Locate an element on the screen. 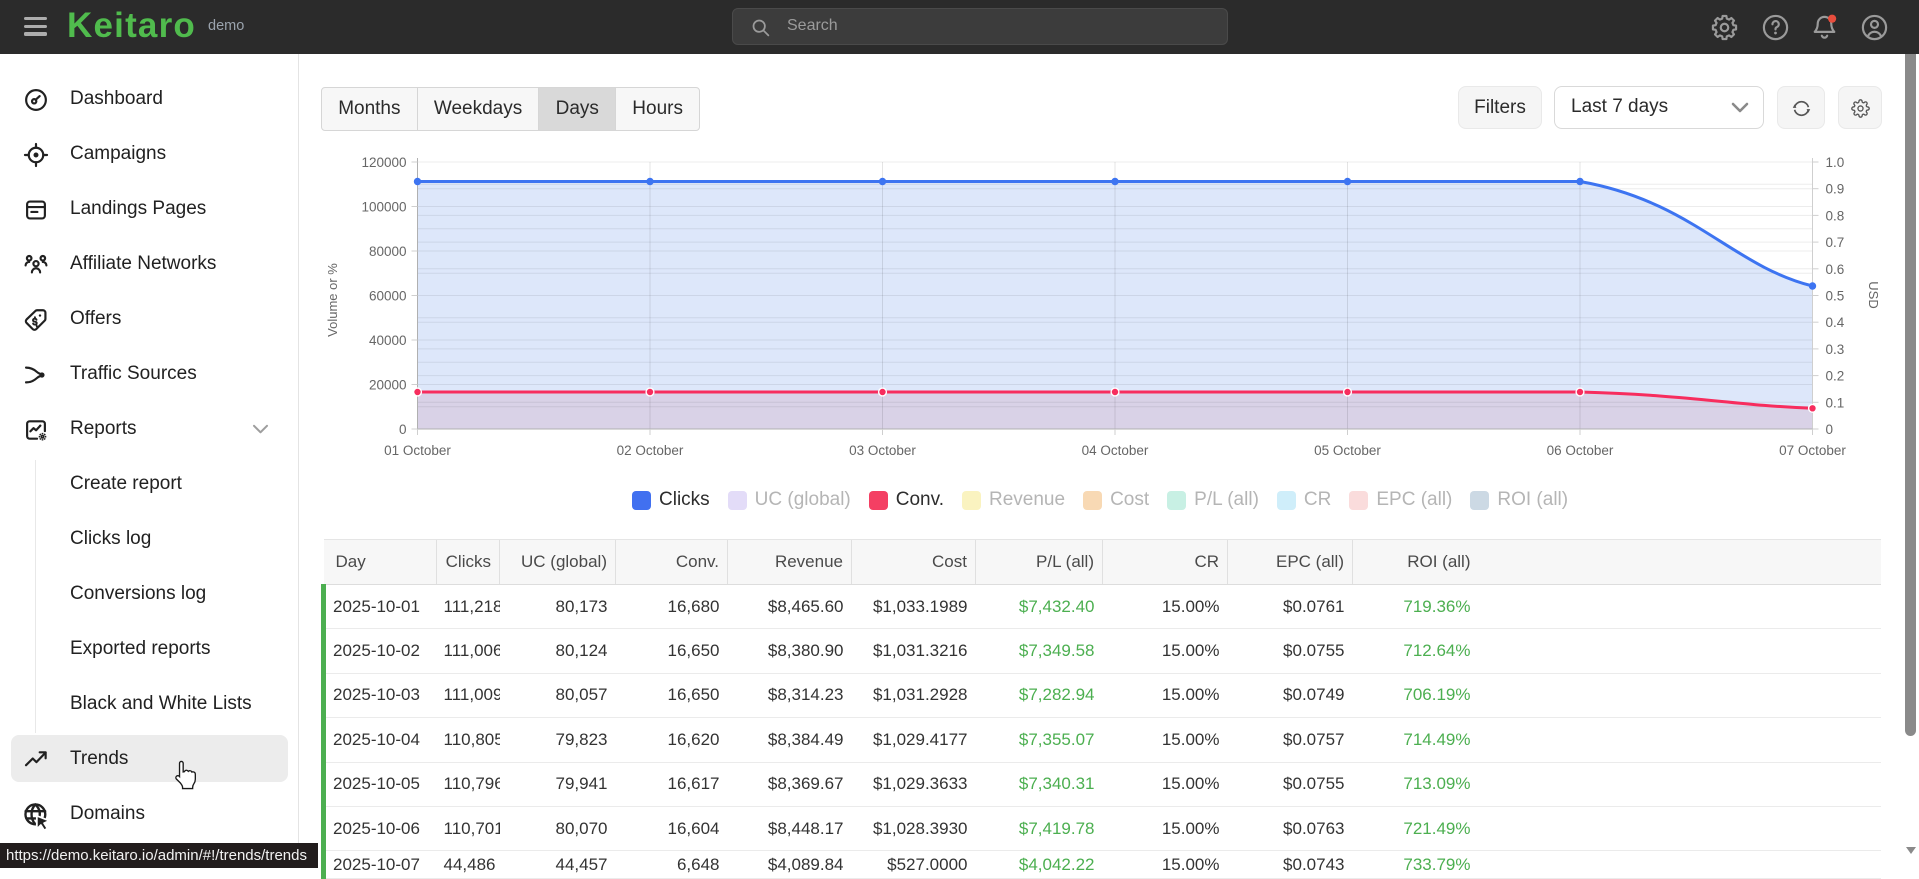 The width and height of the screenshot is (1919, 879). svg-text: 0.2 is located at coordinates (1835, 376).